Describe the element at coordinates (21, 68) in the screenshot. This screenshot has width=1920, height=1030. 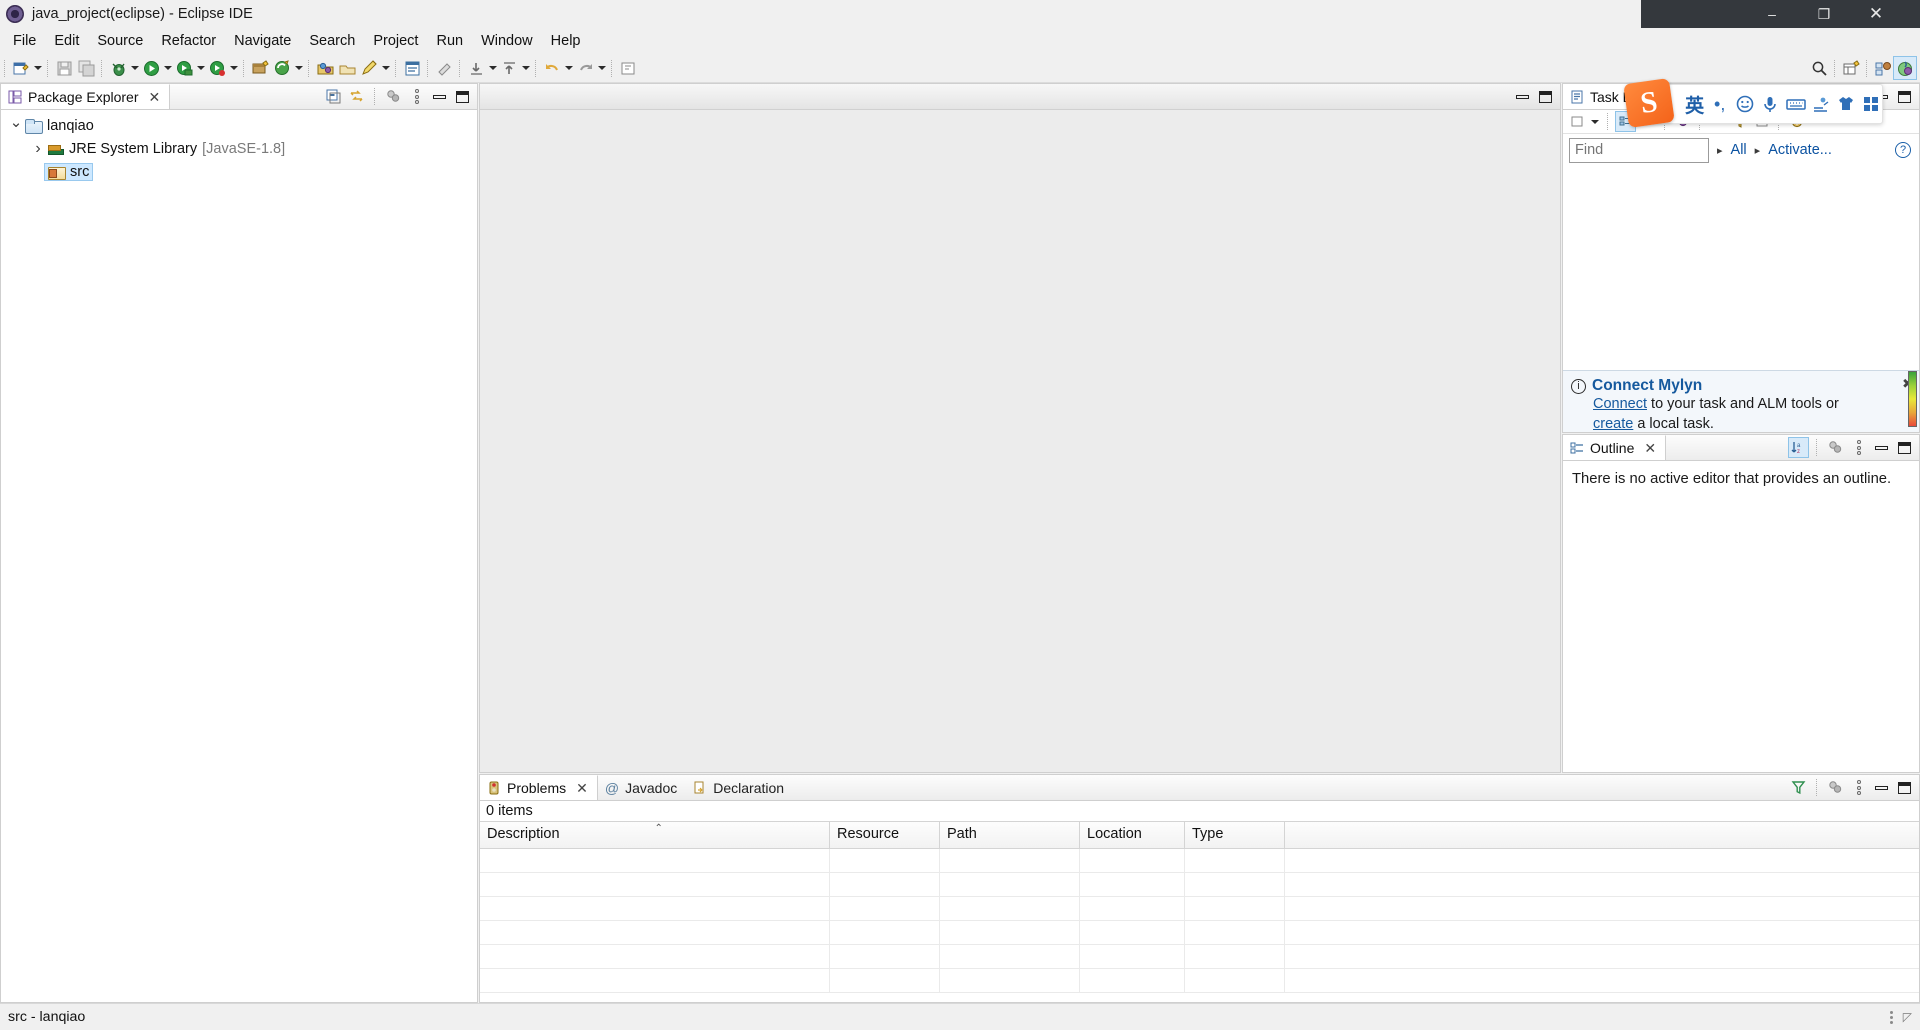
I see `new-wizard-icon` at that location.